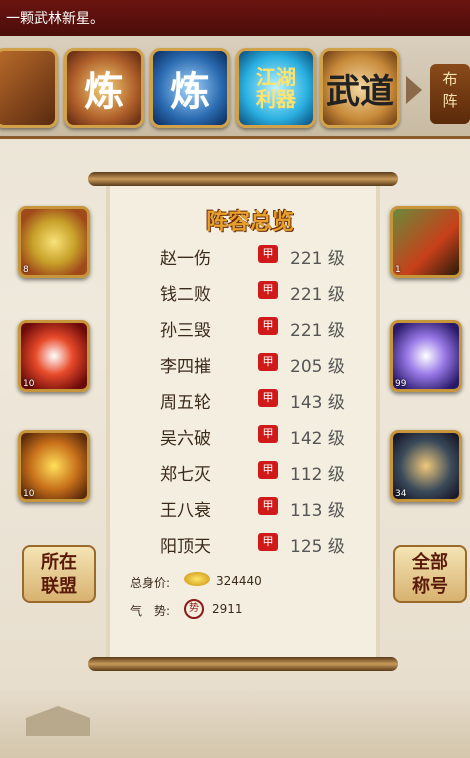 This screenshot has height=758, width=470. What do you see at coordinates (426, 242) in the screenshot?
I see `board-game-icon: 1` at bounding box center [426, 242].